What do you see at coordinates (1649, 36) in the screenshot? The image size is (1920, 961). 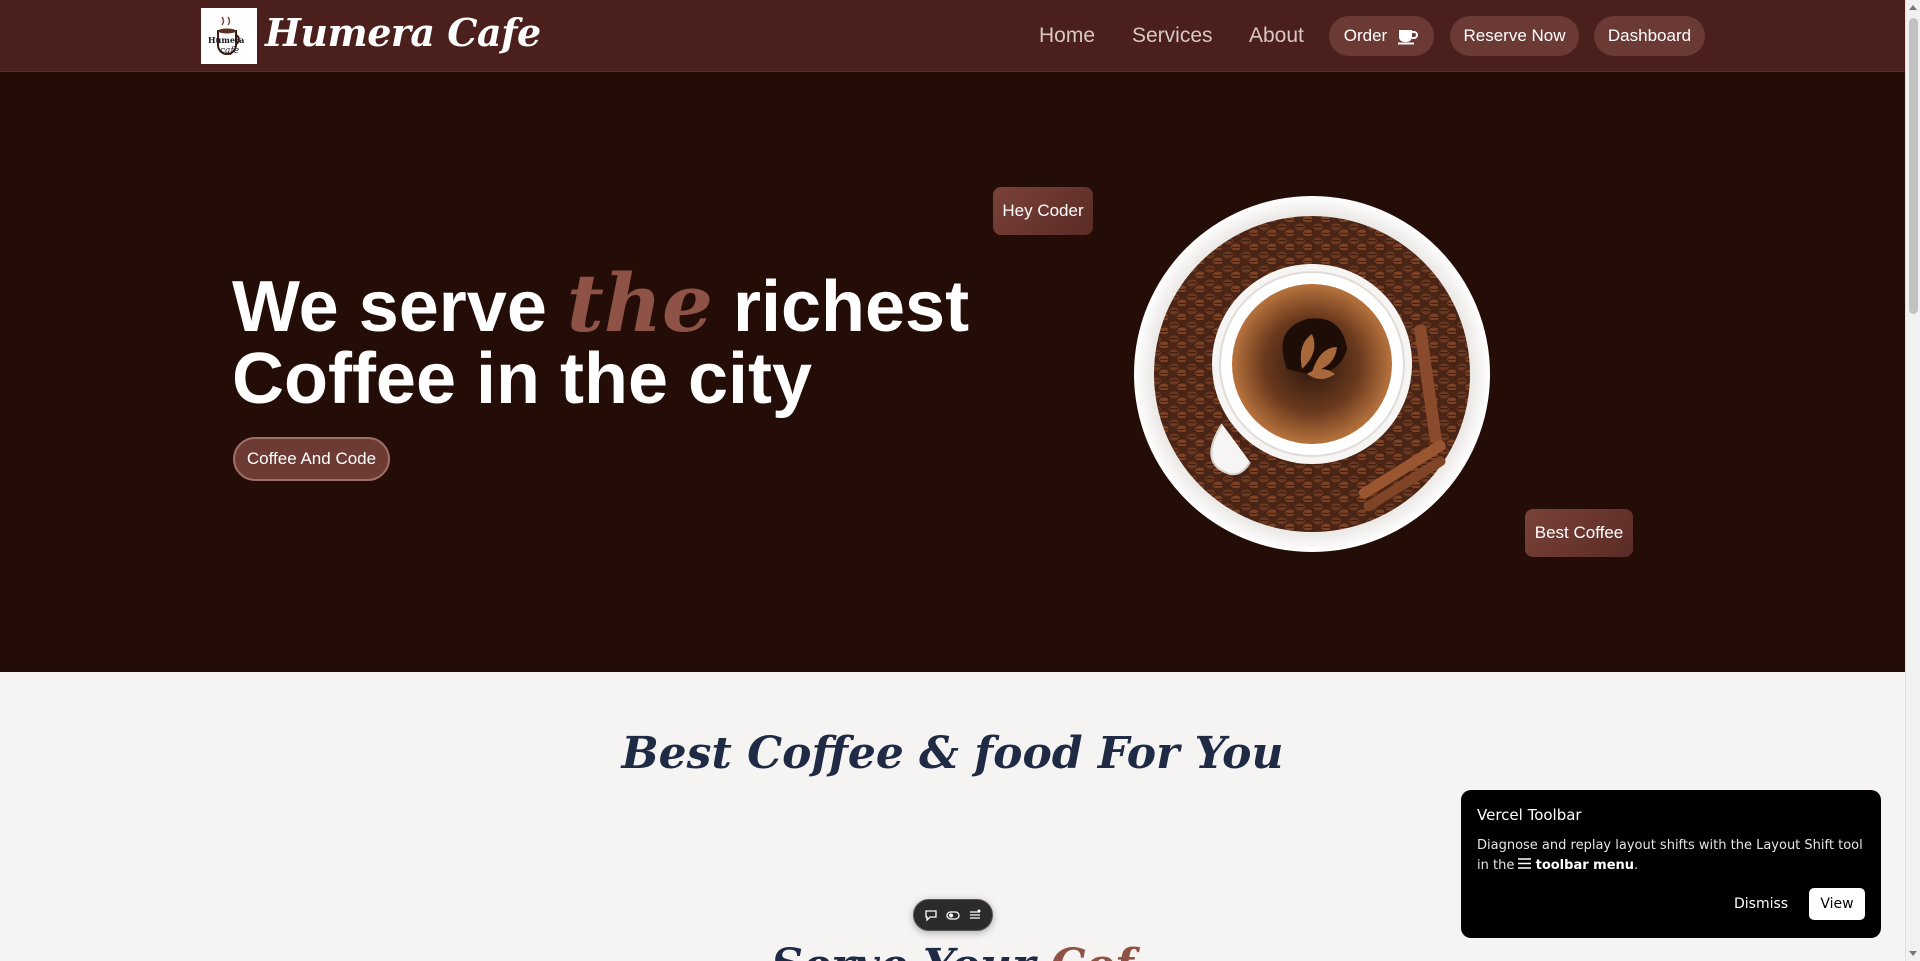 I see `dashboard-button: Dashboard` at bounding box center [1649, 36].